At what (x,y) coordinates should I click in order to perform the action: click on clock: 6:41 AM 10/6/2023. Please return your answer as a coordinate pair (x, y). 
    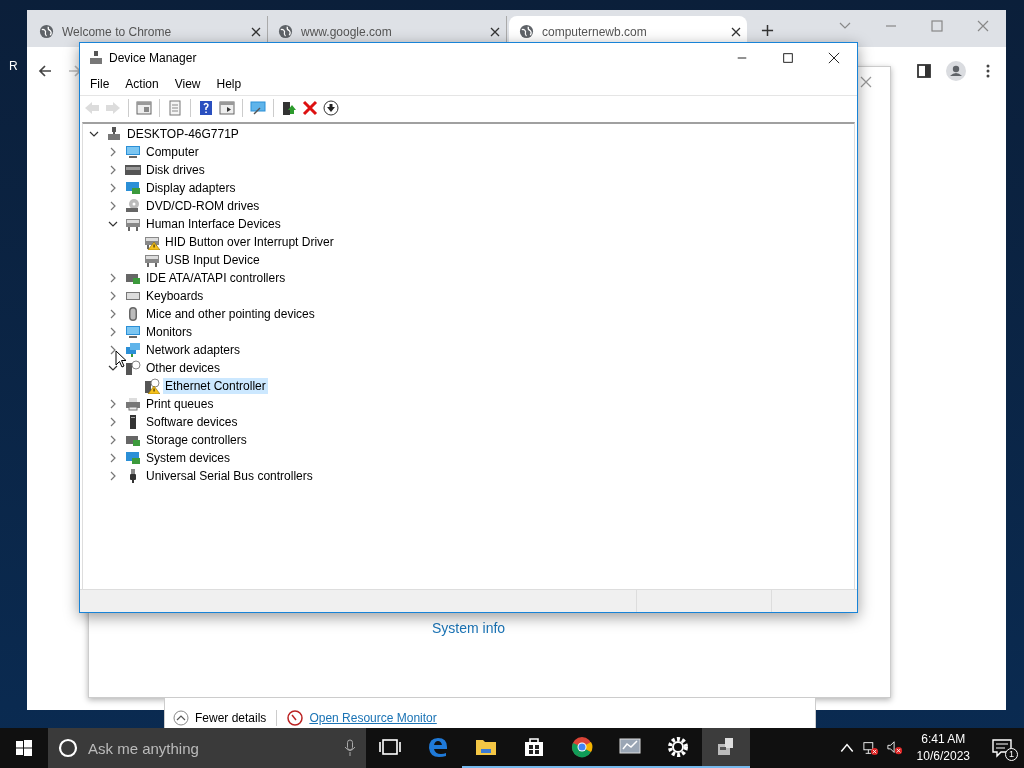
    Looking at the image, I should click on (943, 748).